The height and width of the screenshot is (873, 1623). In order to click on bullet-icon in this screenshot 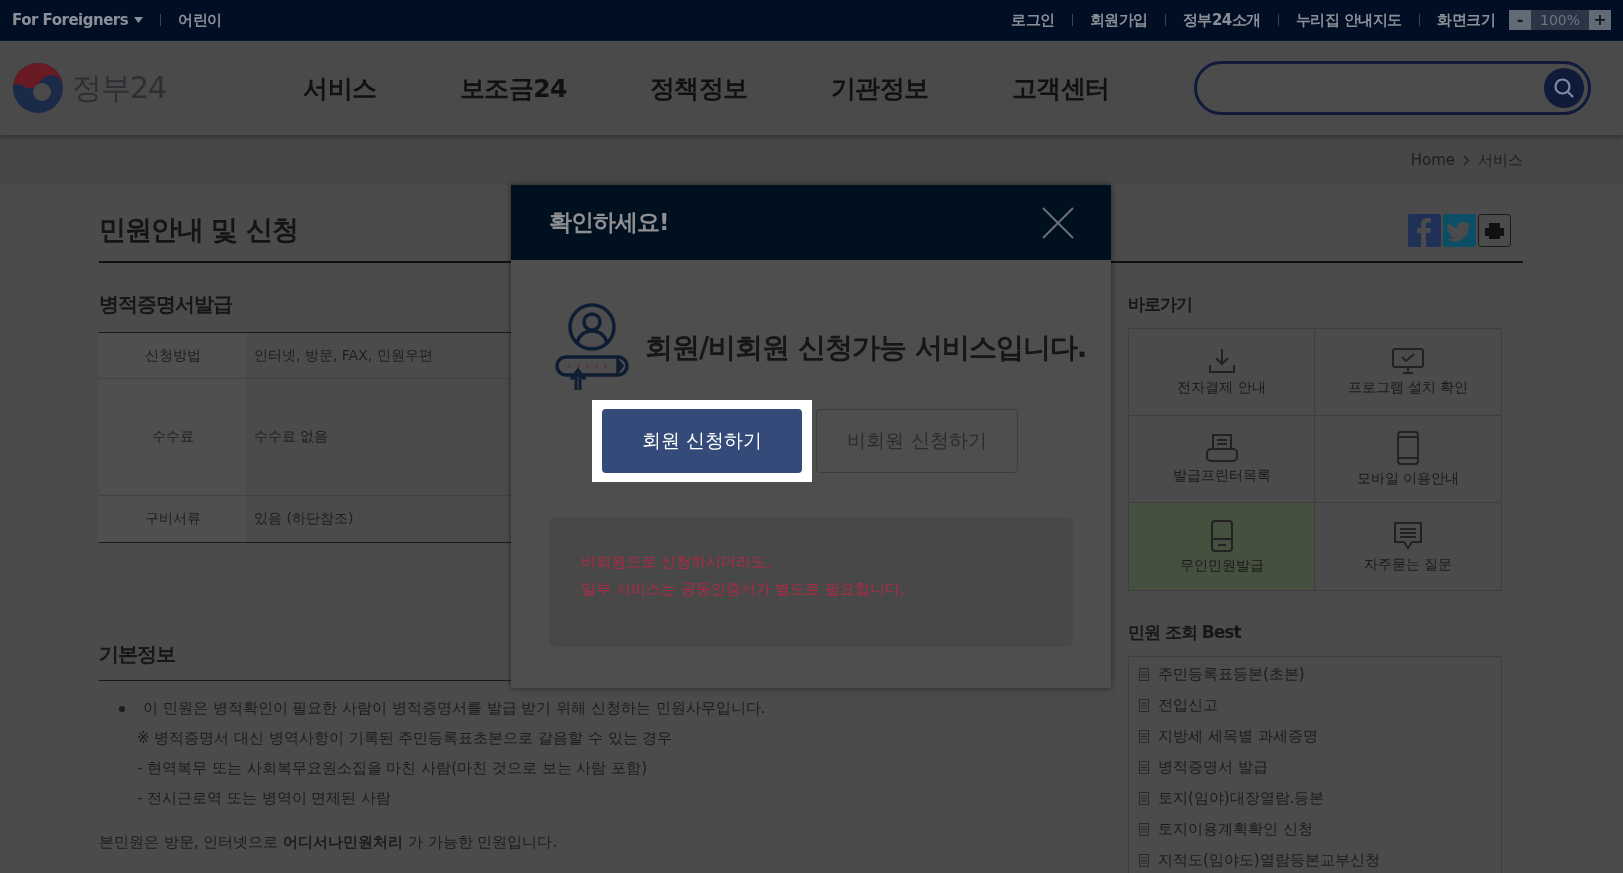, I will do `click(122, 708)`.